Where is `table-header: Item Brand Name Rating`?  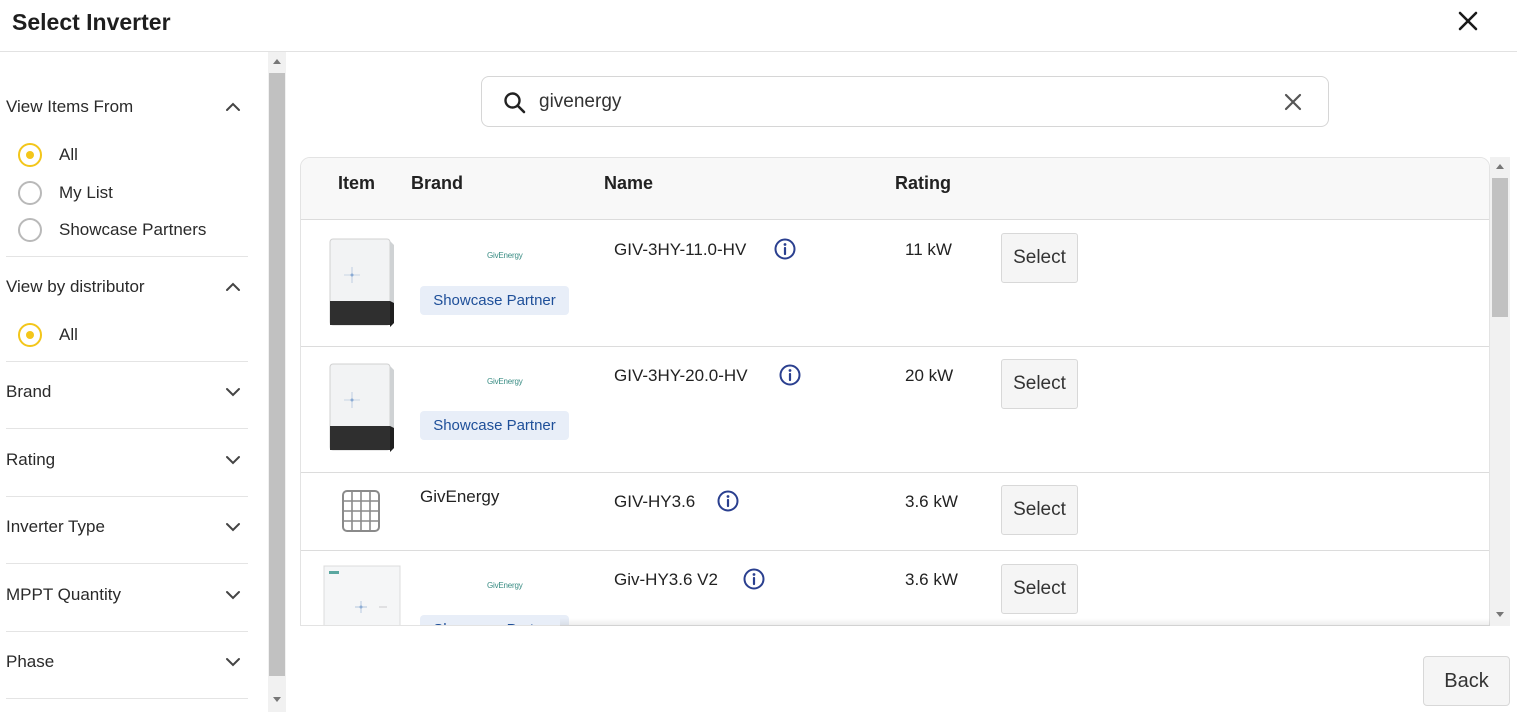
table-header: Item Brand Name Rating is located at coordinates (895, 189).